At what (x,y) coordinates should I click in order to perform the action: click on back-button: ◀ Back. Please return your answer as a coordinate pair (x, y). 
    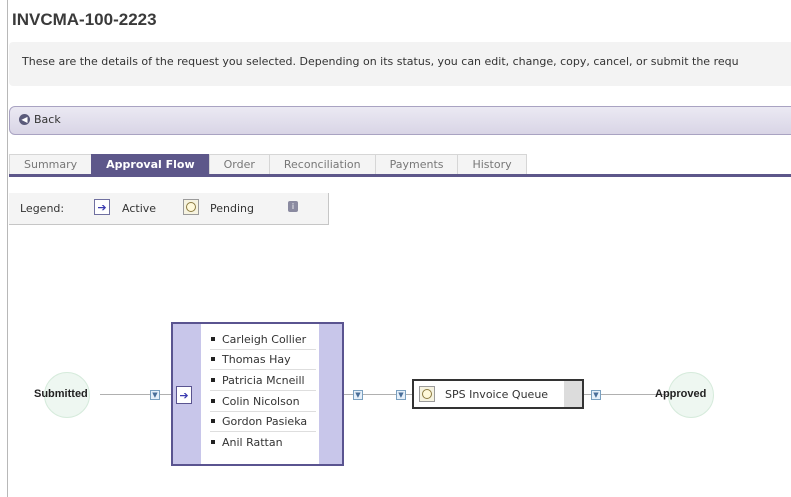
    Looking at the image, I should click on (40, 119).